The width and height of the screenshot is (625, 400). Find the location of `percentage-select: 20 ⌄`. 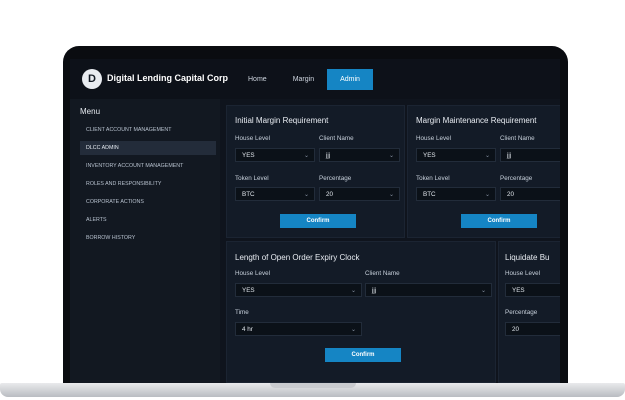

percentage-select: 20 ⌄ is located at coordinates (359, 194).